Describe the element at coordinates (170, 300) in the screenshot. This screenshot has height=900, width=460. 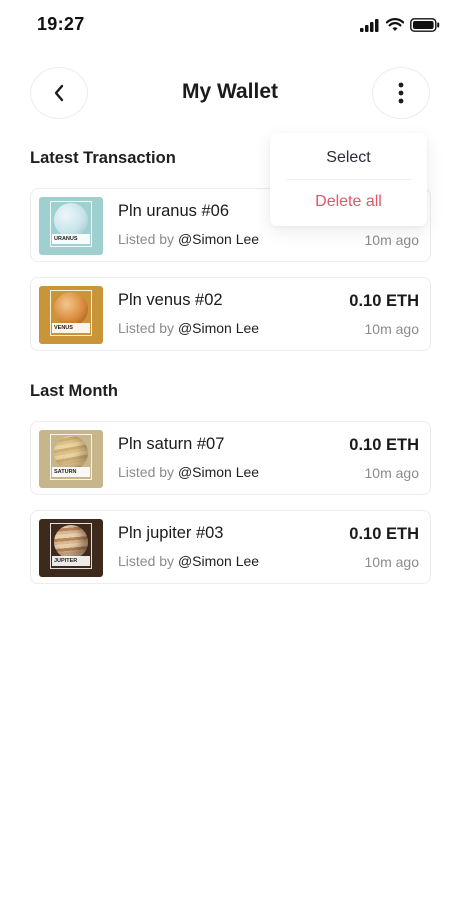
I see `item-name: Pln venus #02` at that location.